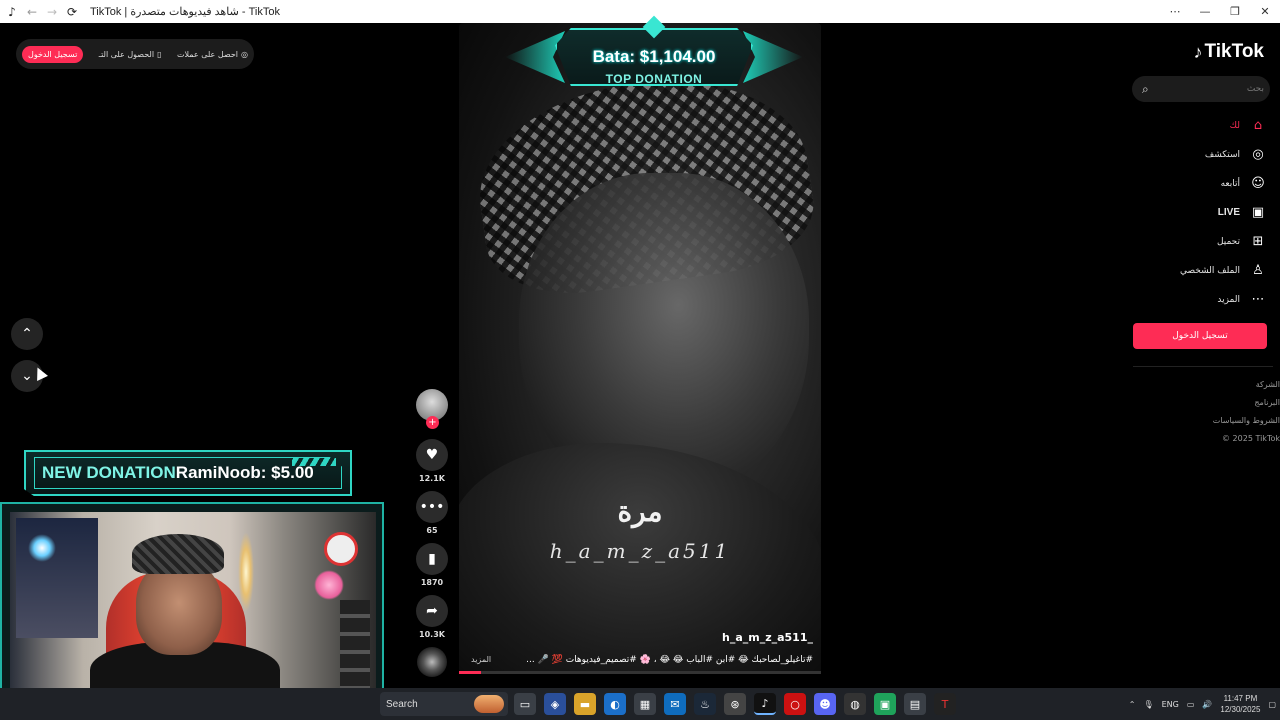 The height and width of the screenshot is (720, 1280). I want to click on task-view-icon: ▭, so click(525, 704).